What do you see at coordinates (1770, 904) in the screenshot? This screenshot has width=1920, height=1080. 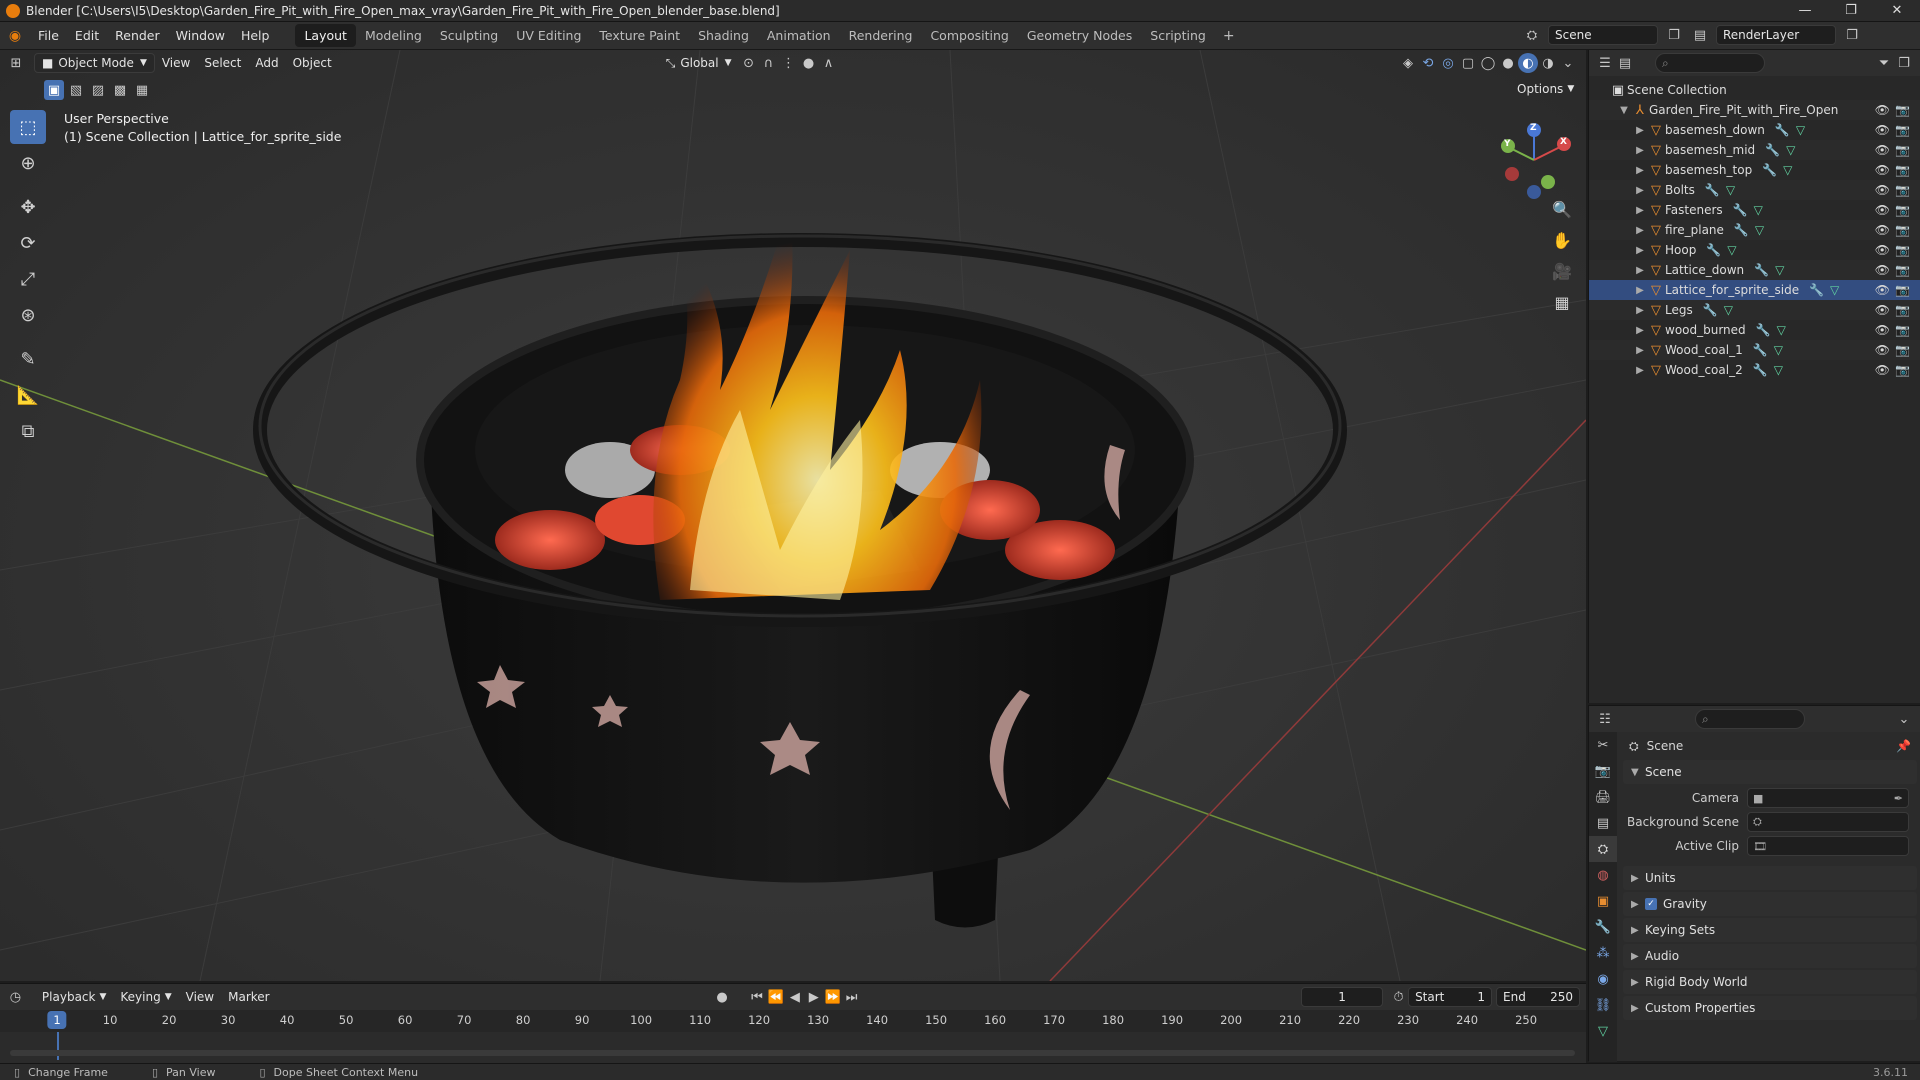 I see `gravity-panel-header: ▶ ✓ Gravity` at bounding box center [1770, 904].